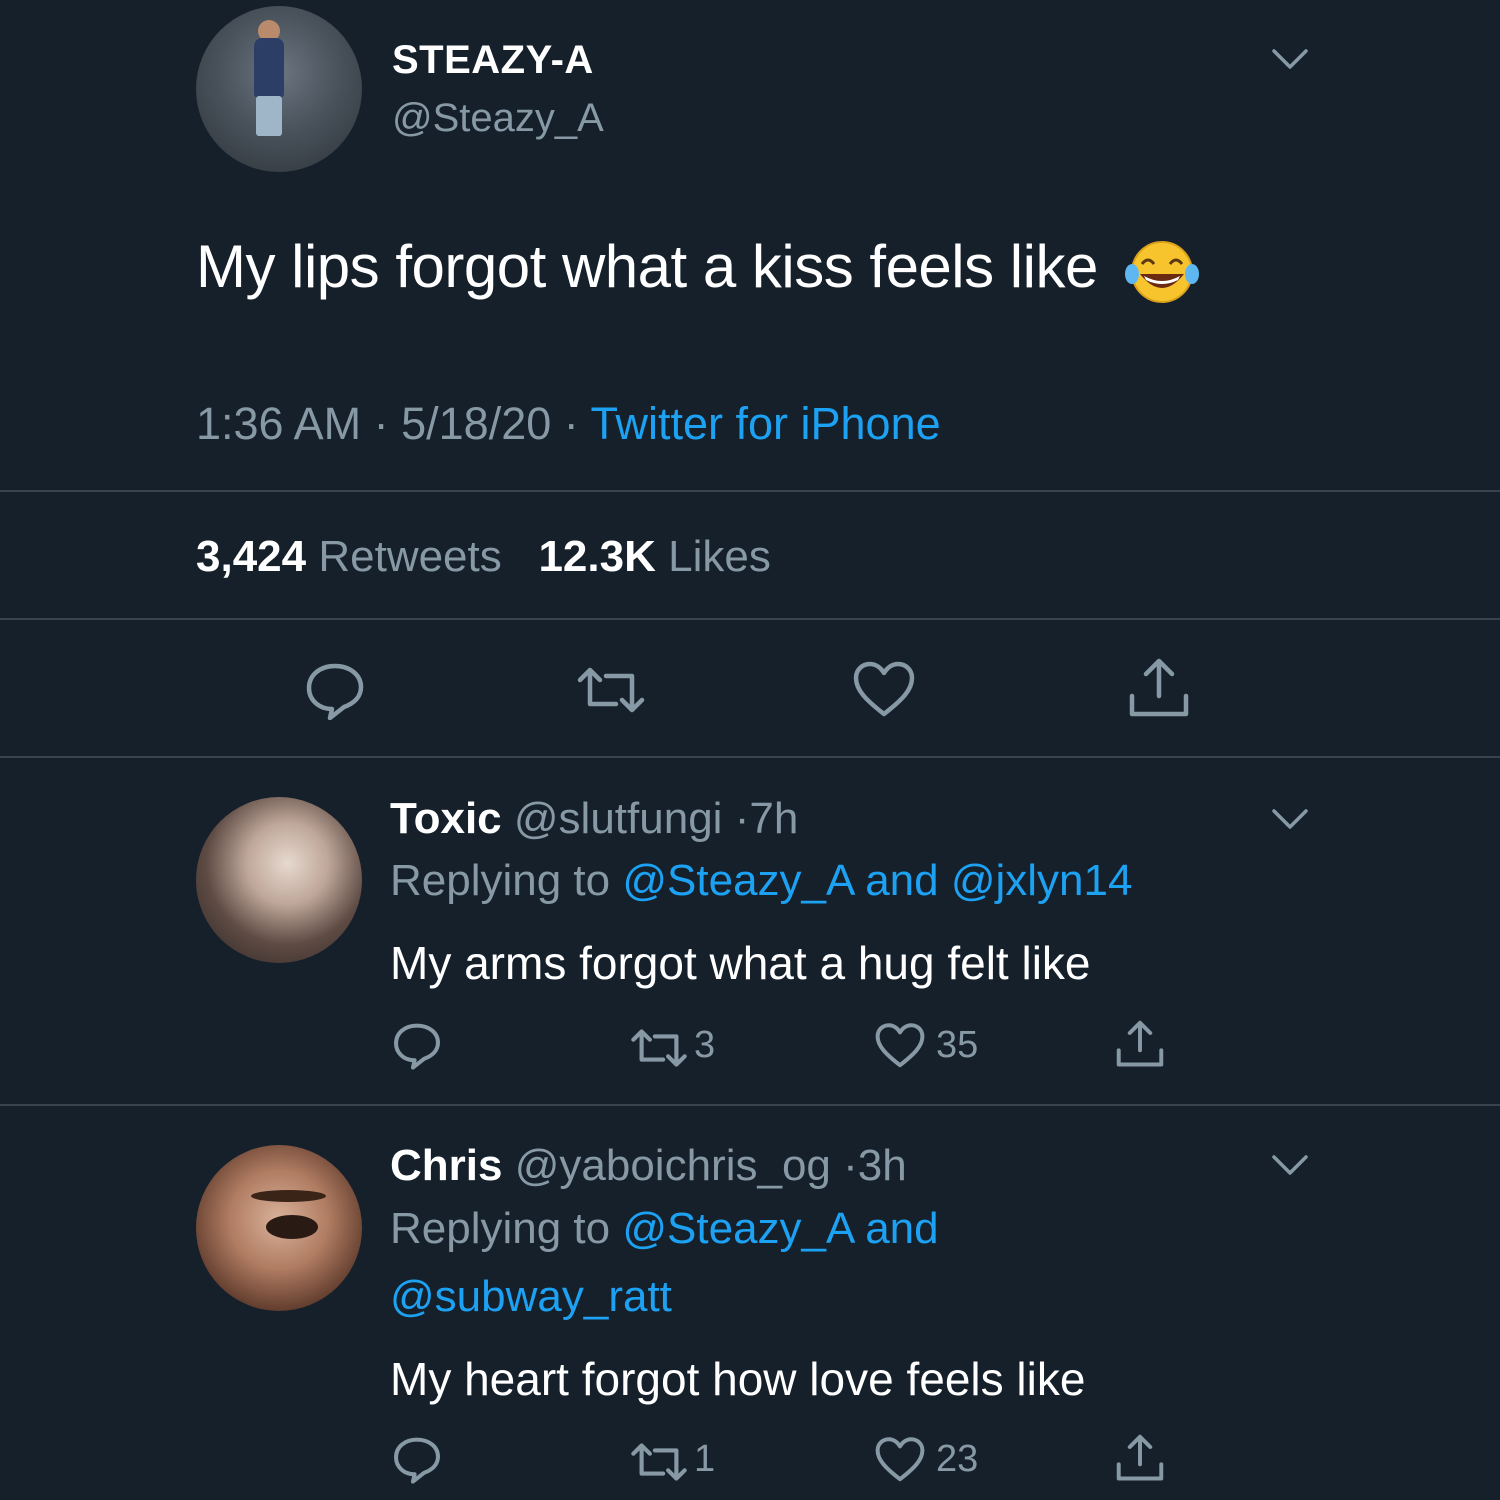 This screenshot has width=1500, height=1500. Describe the element at coordinates (719, 556) in the screenshot. I see `likes-label: Likes` at that location.